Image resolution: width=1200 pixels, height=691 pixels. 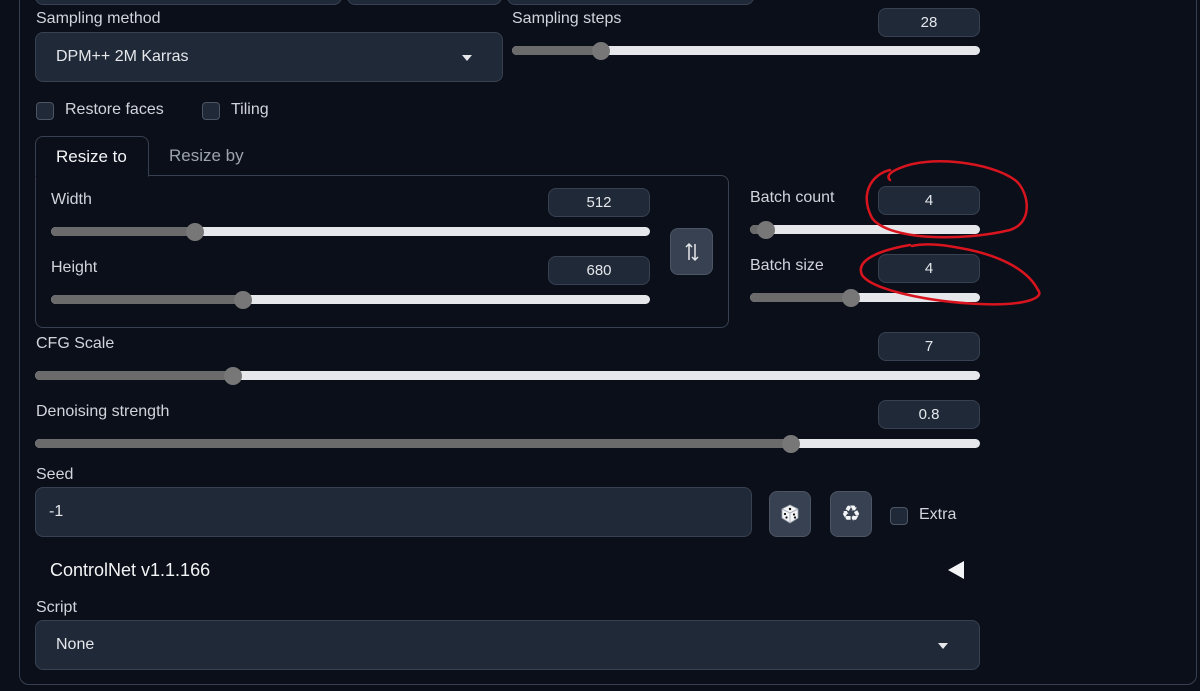 What do you see at coordinates (55, 474) in the screenshot?
I see `seed-label: Seed` at bounding box center [55, 474].